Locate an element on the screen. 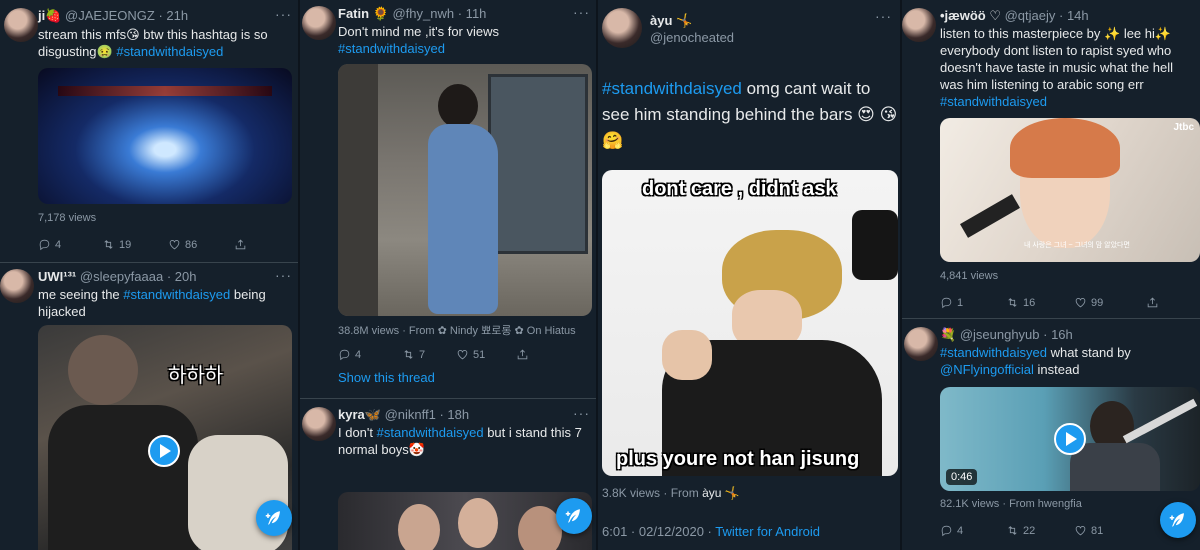  from-user: àyu 🤸 is located at coordinates (721, 493).